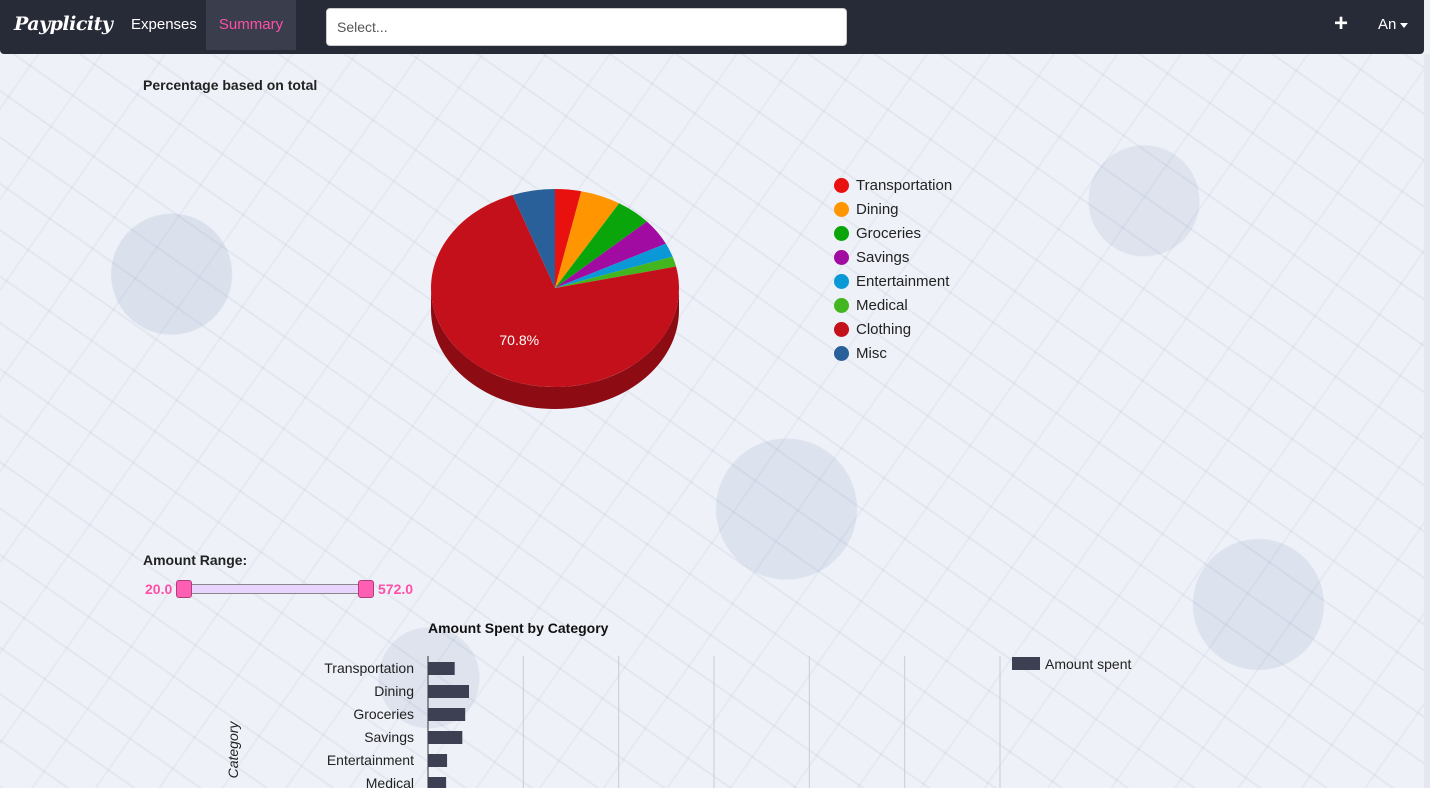 The image size is (1430, 788). What do you see at coordinates (383, 714) in the screenshot?
I see `bar-category-label: Groceries` at bounding box center [383, 714].